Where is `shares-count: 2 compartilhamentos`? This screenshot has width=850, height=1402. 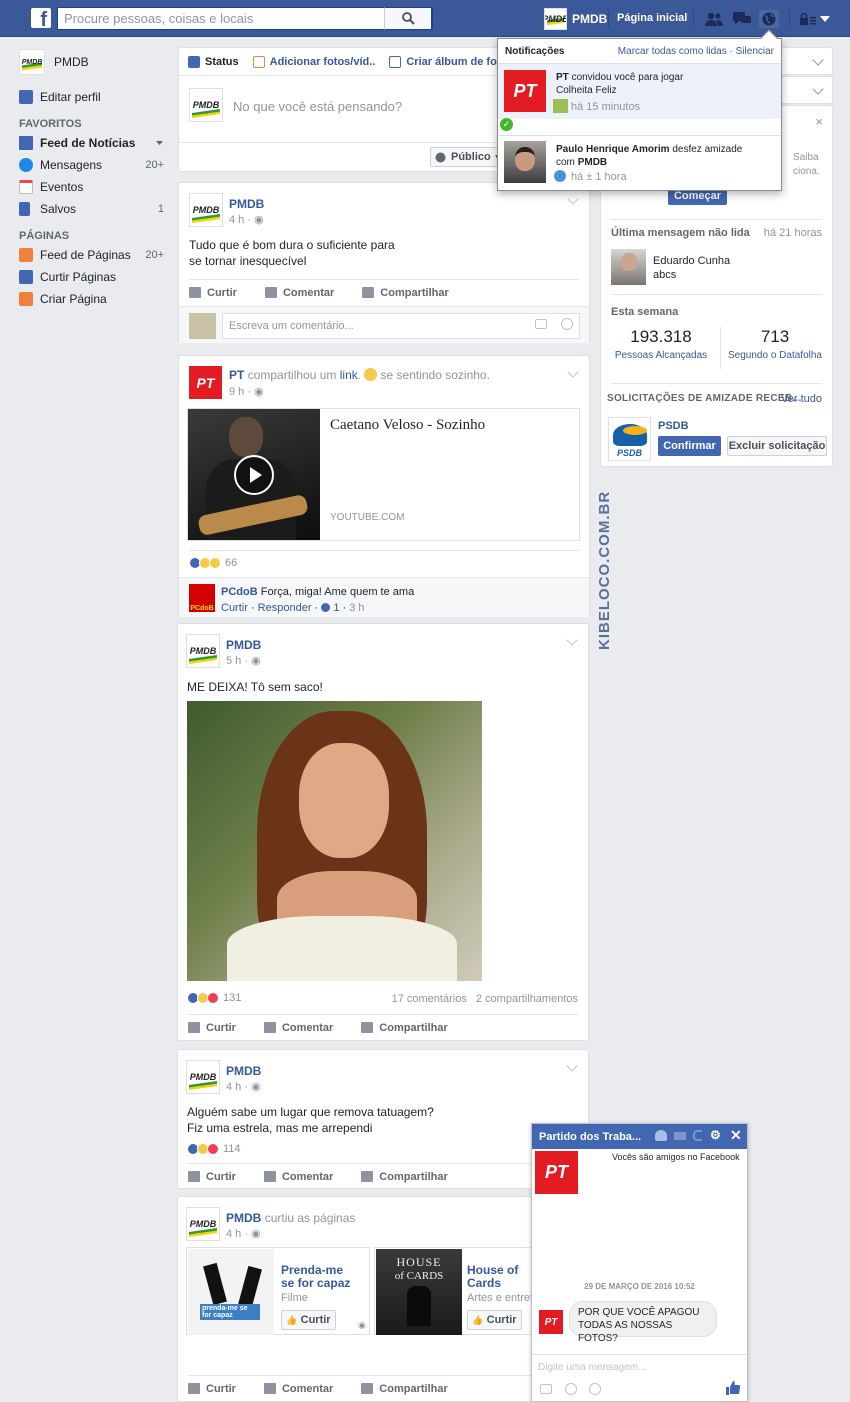
shares-count: 2 compartilhamentos is located at coordinates (527, 999).